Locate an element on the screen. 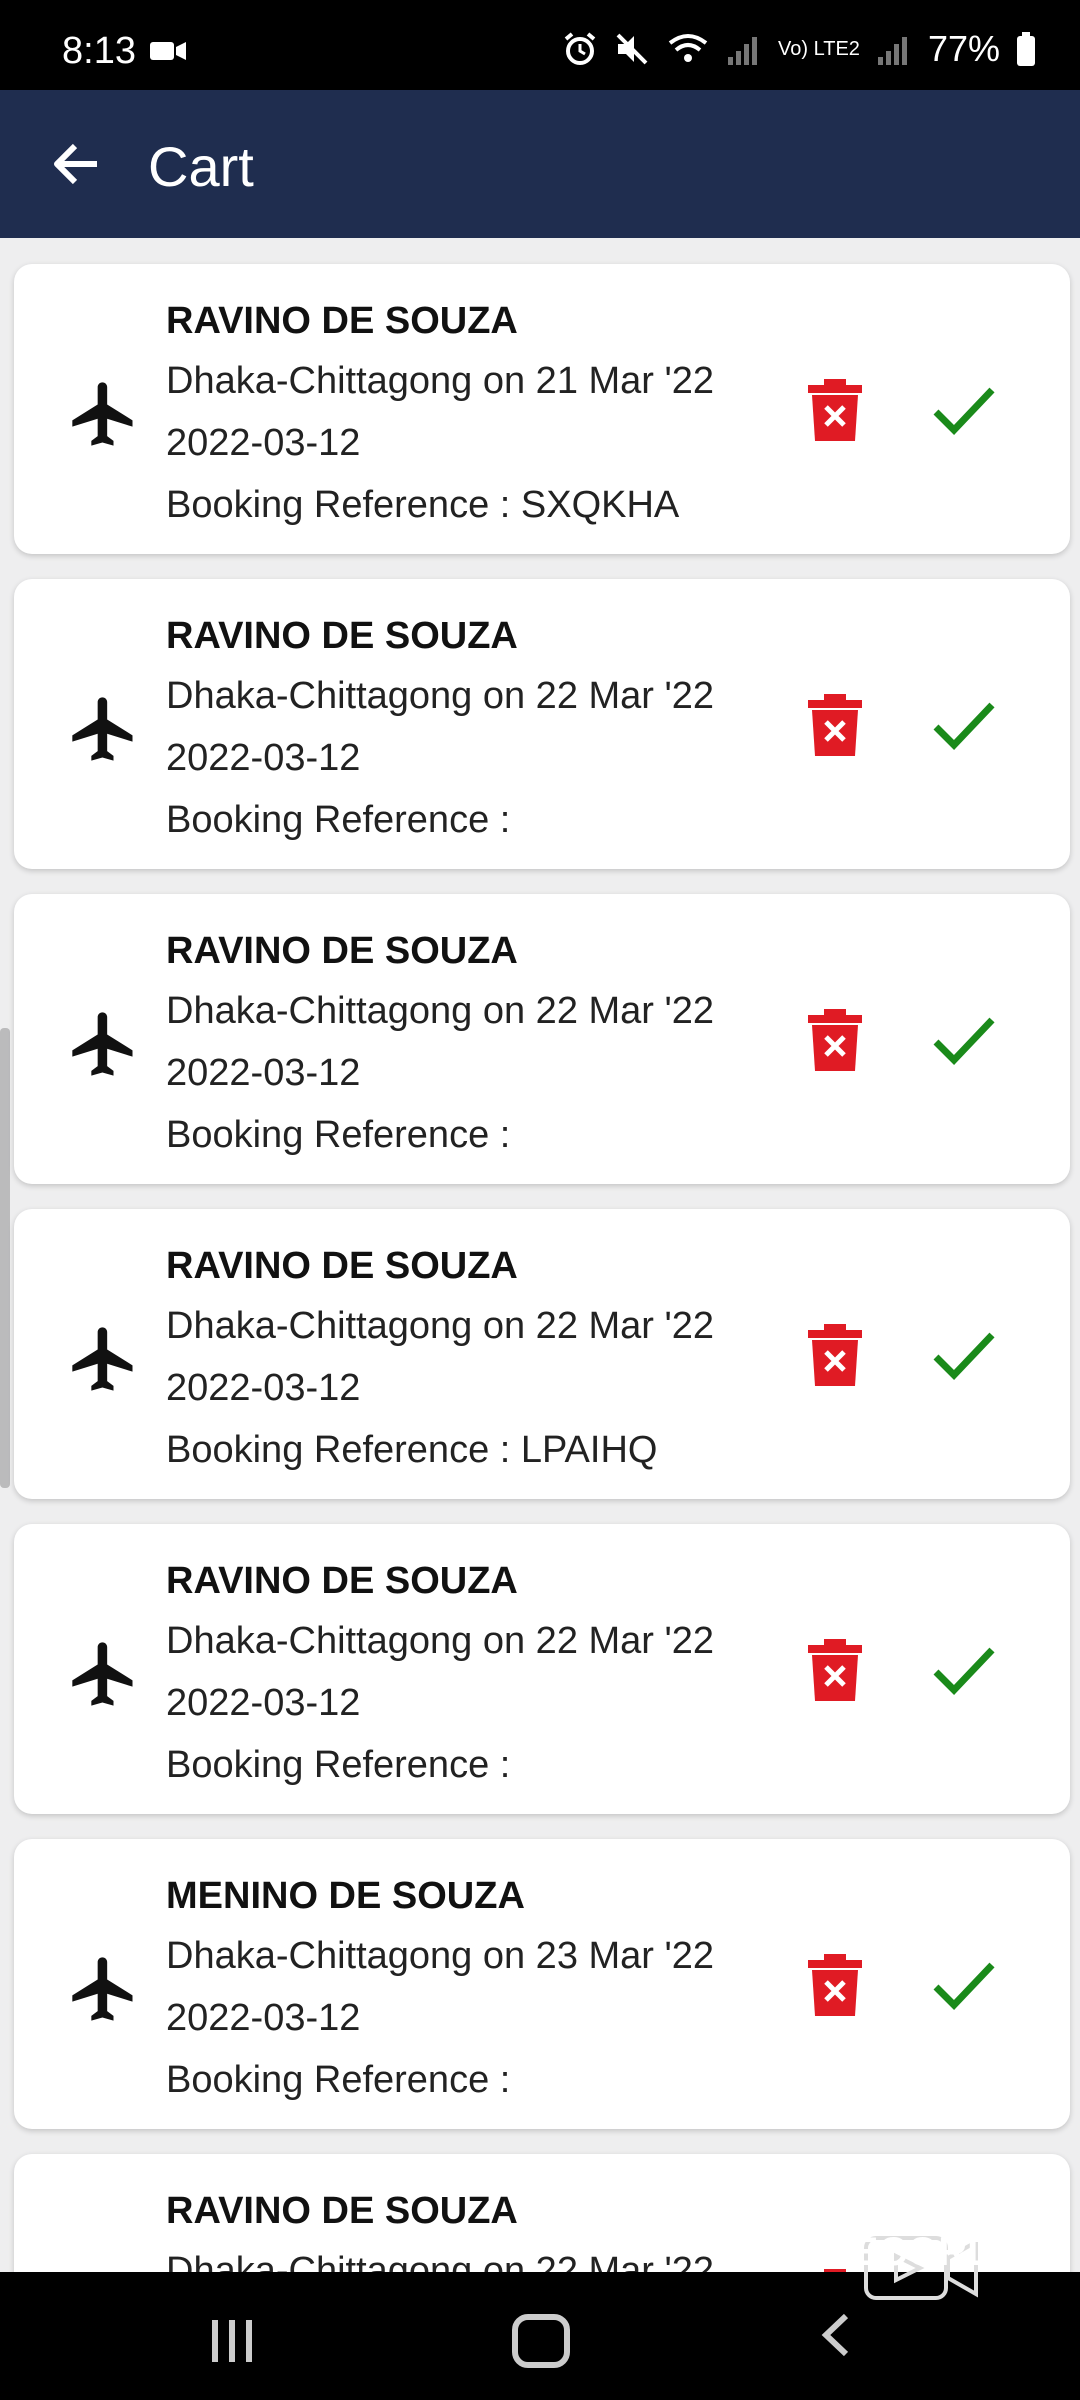 This screenshot has height=2400, width=1080. recorder-watermark: VRECORDER is located at coordinates (924, 2252).